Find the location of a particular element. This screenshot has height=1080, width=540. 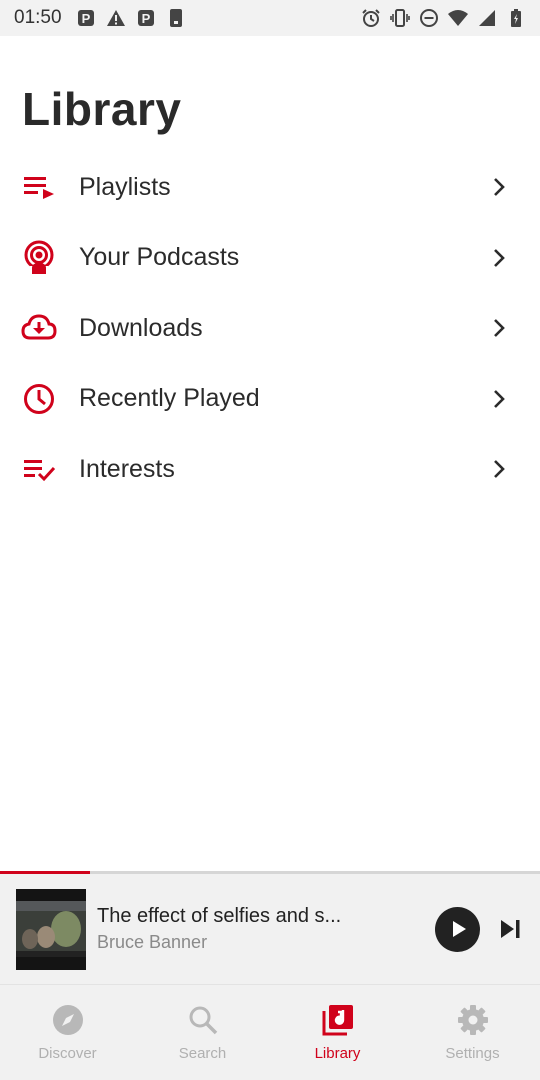

gear-icon is located at coordinates (472, 1020).